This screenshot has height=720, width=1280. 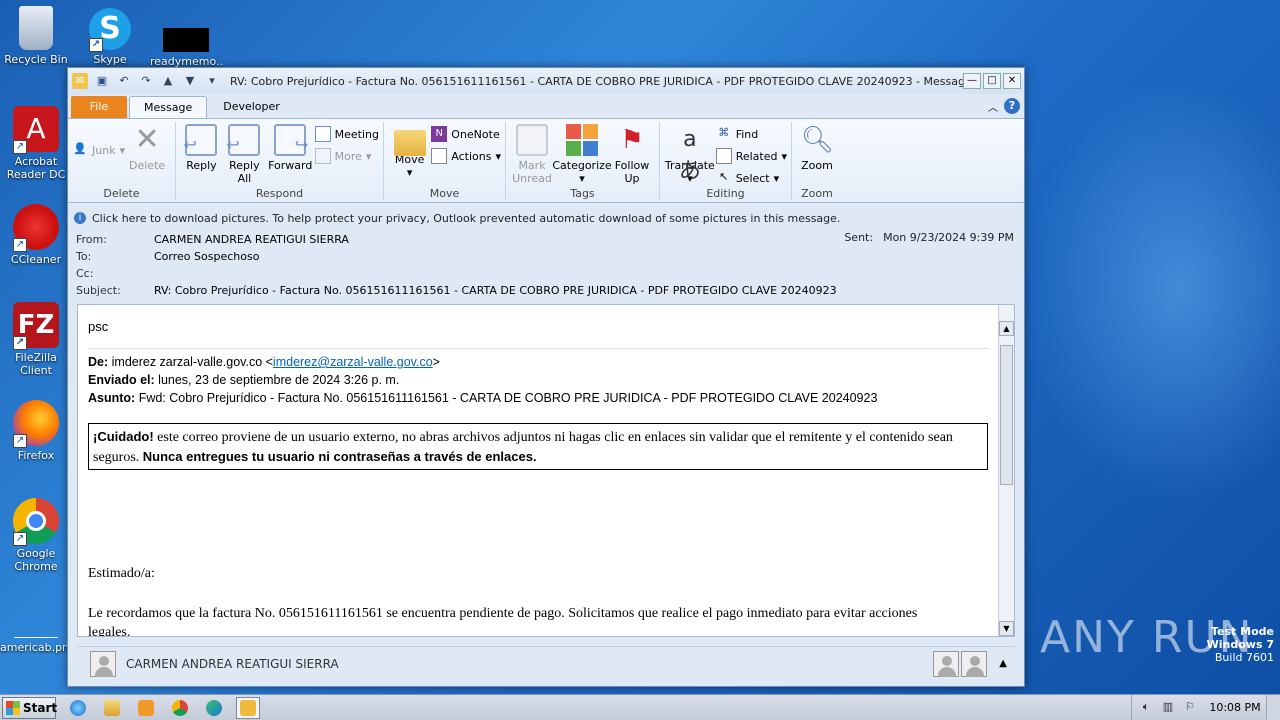 I want to click on close-button: ✕, so click(x=1012, y=81).